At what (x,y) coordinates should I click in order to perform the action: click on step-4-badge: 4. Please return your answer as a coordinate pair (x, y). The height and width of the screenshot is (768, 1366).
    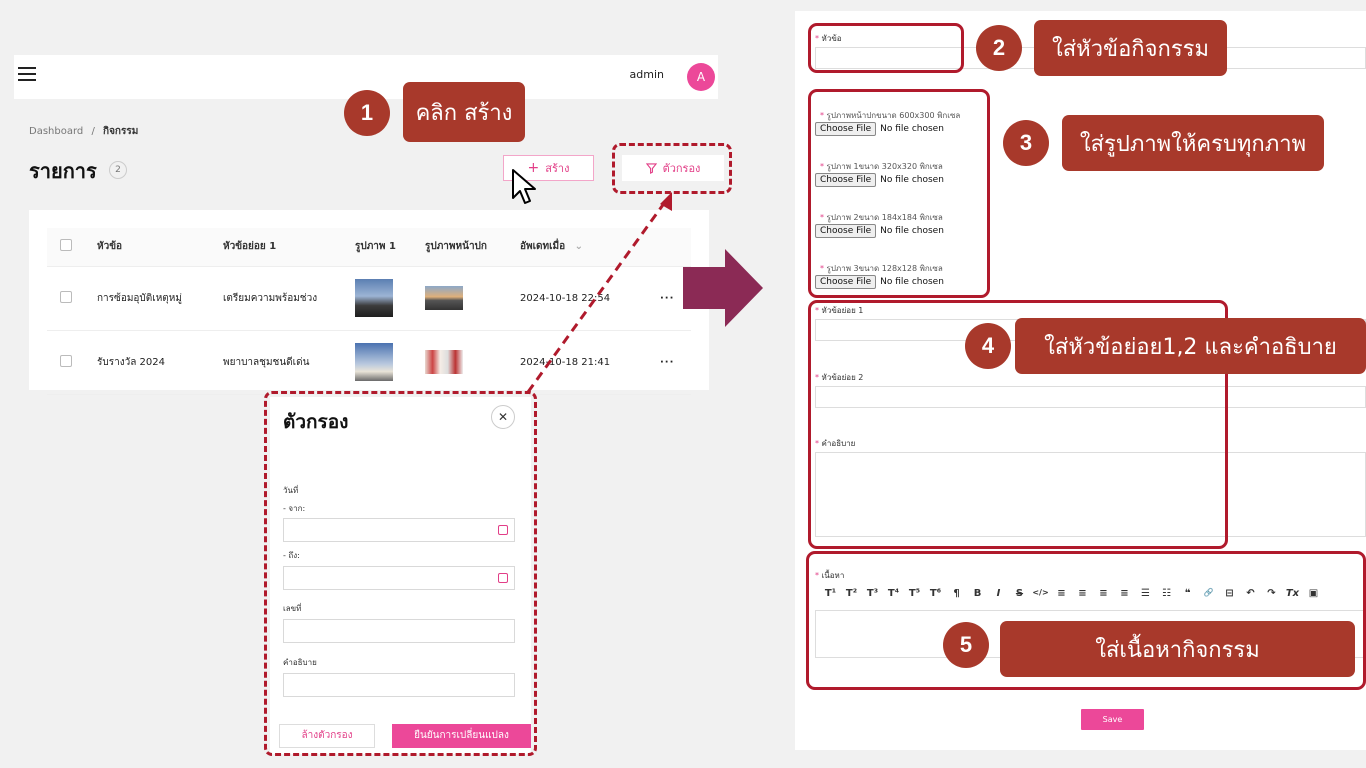
    Looking at the image, I should click on (988, 346).